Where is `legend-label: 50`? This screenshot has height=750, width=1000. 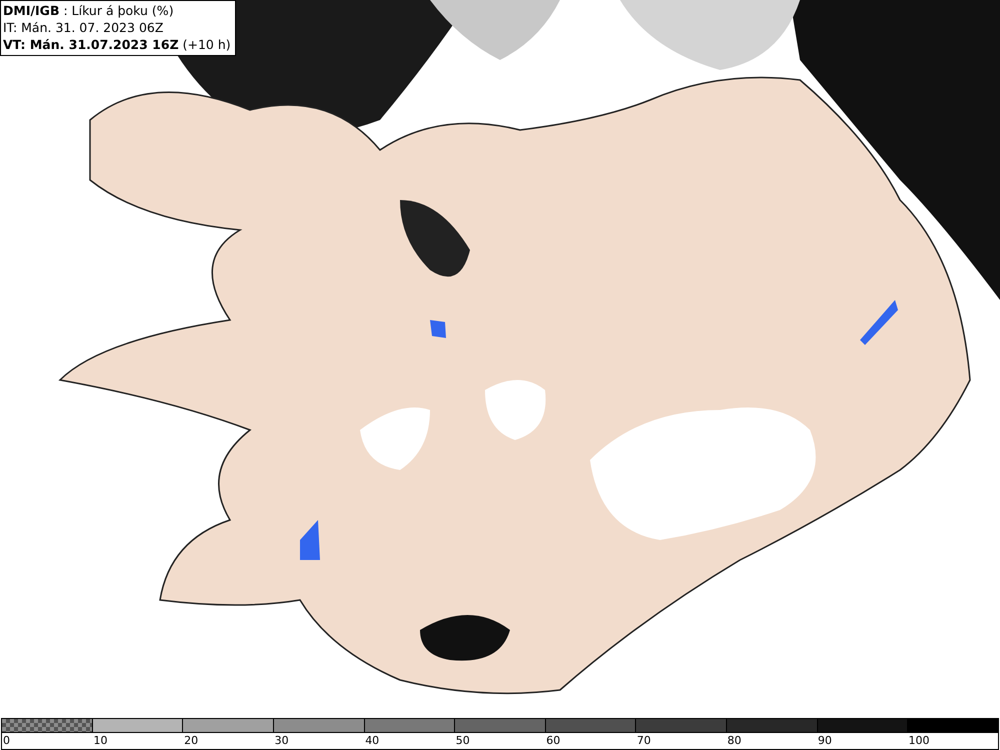
legend-label: 50 is located at coordinates (463, 740).